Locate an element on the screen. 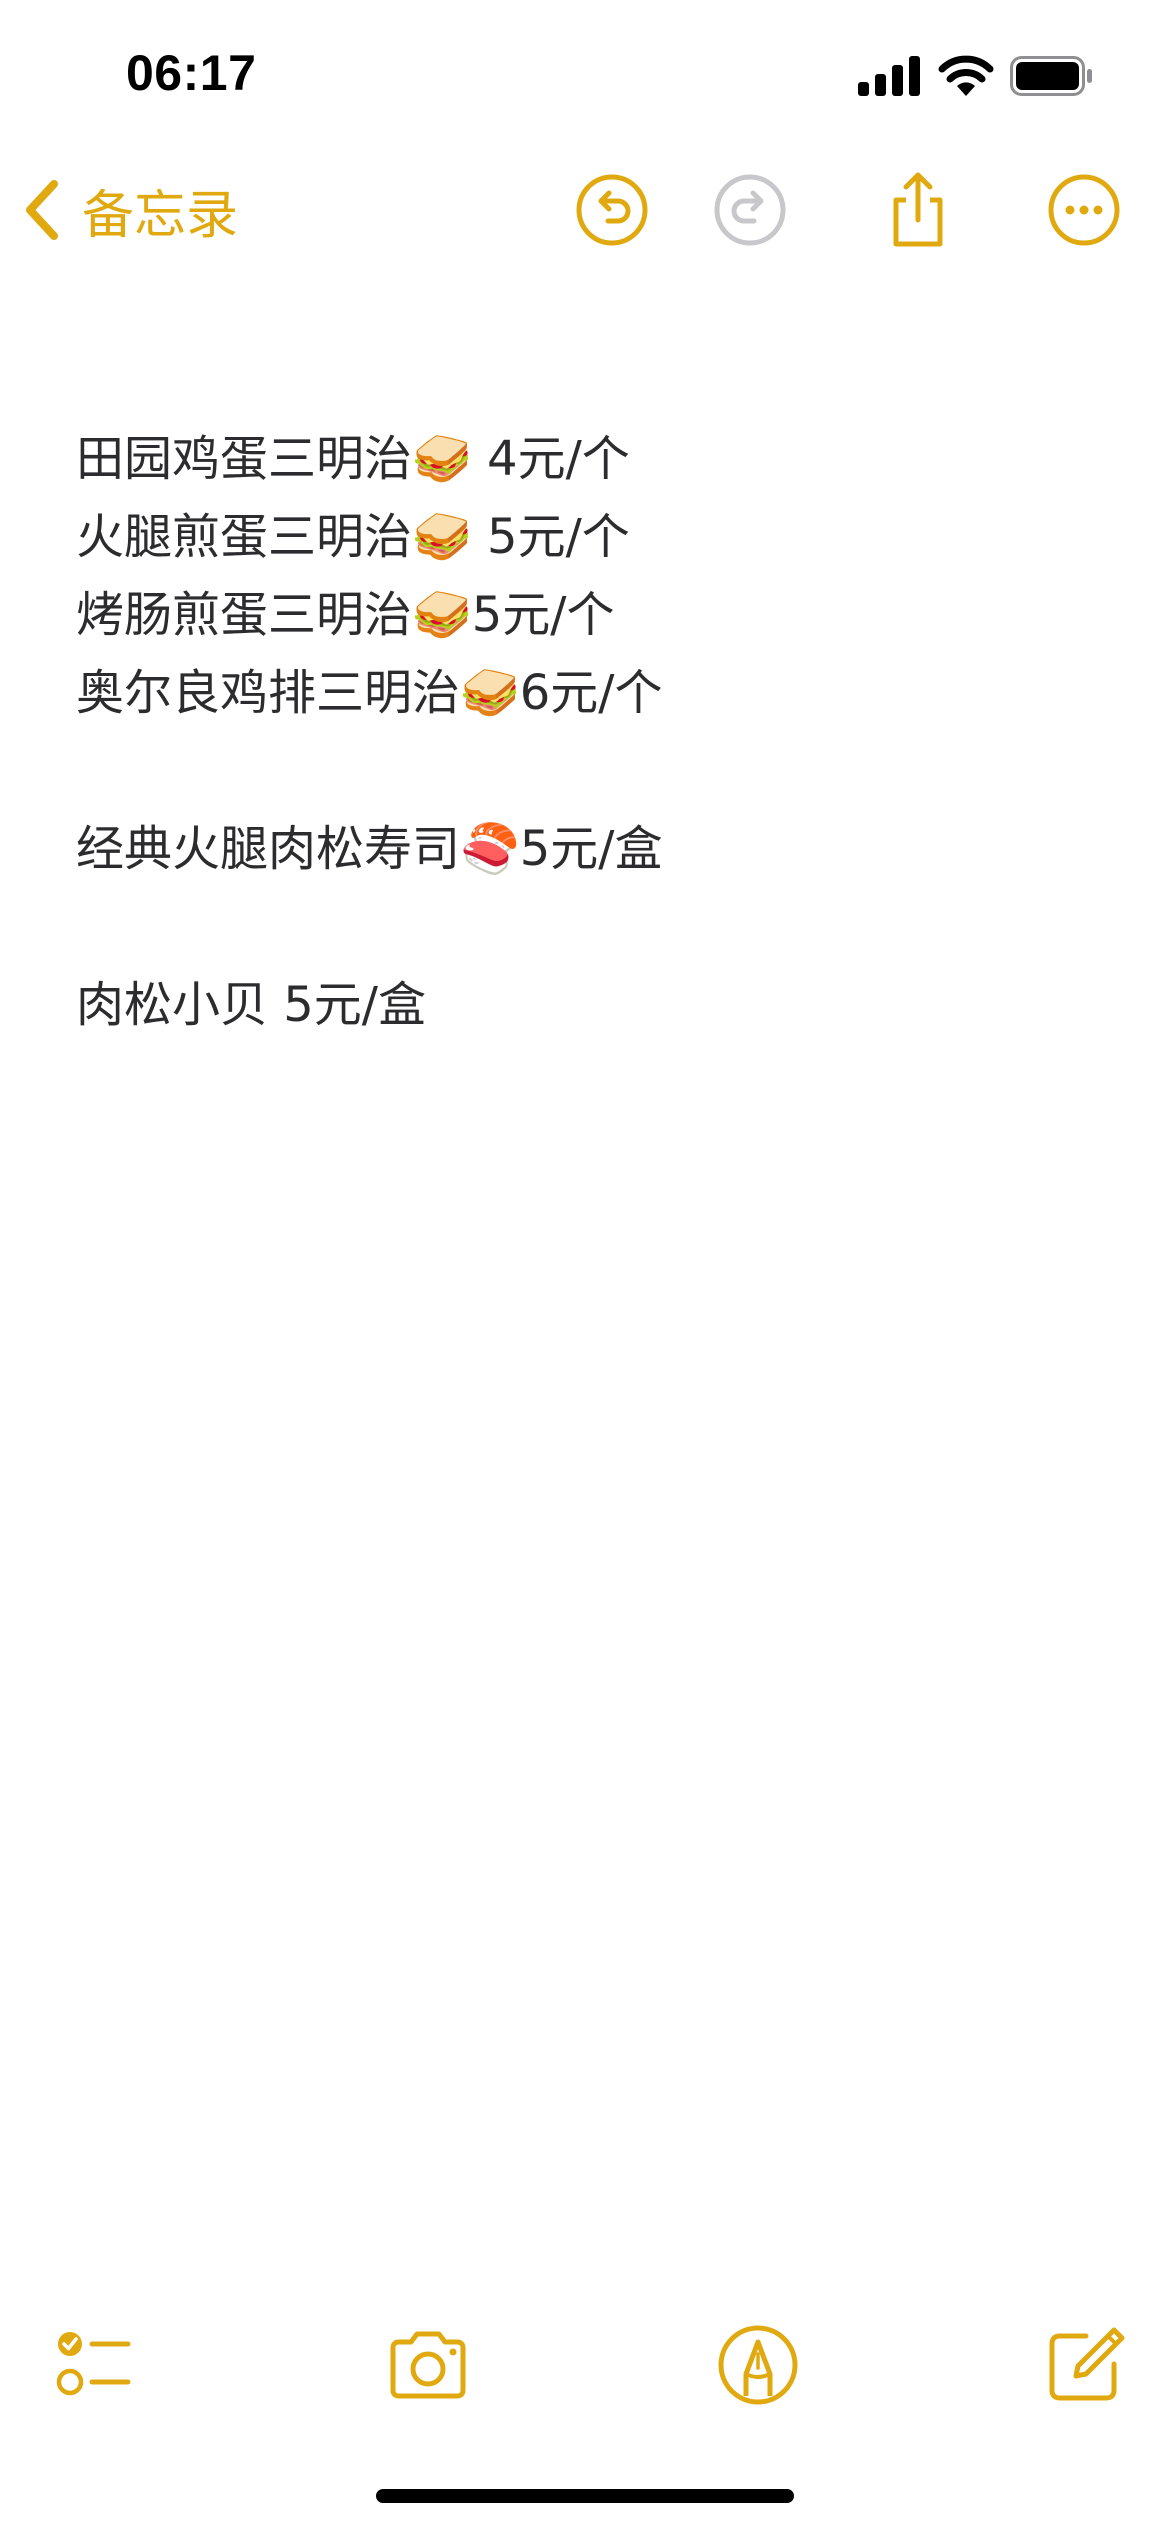 The width and height of the screenshot is (1170, 2532). more-icon is located at coordinates (1084, 210).